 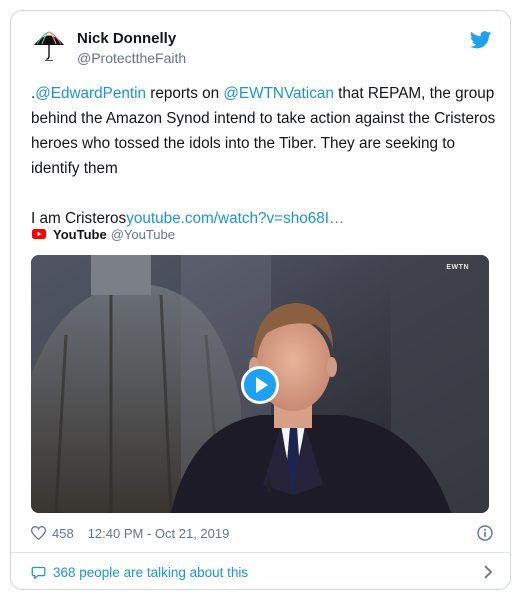 I want to click on youtube-name: YouTube, so click(x=80, y=234).